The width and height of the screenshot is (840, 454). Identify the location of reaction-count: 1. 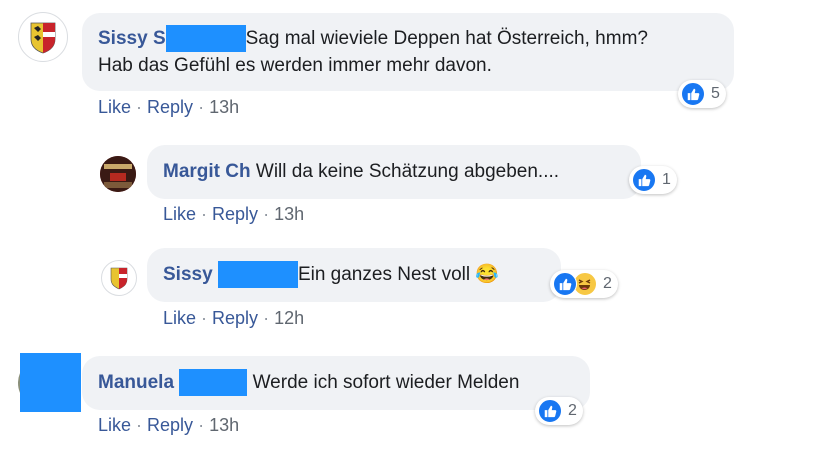
(666, 179).